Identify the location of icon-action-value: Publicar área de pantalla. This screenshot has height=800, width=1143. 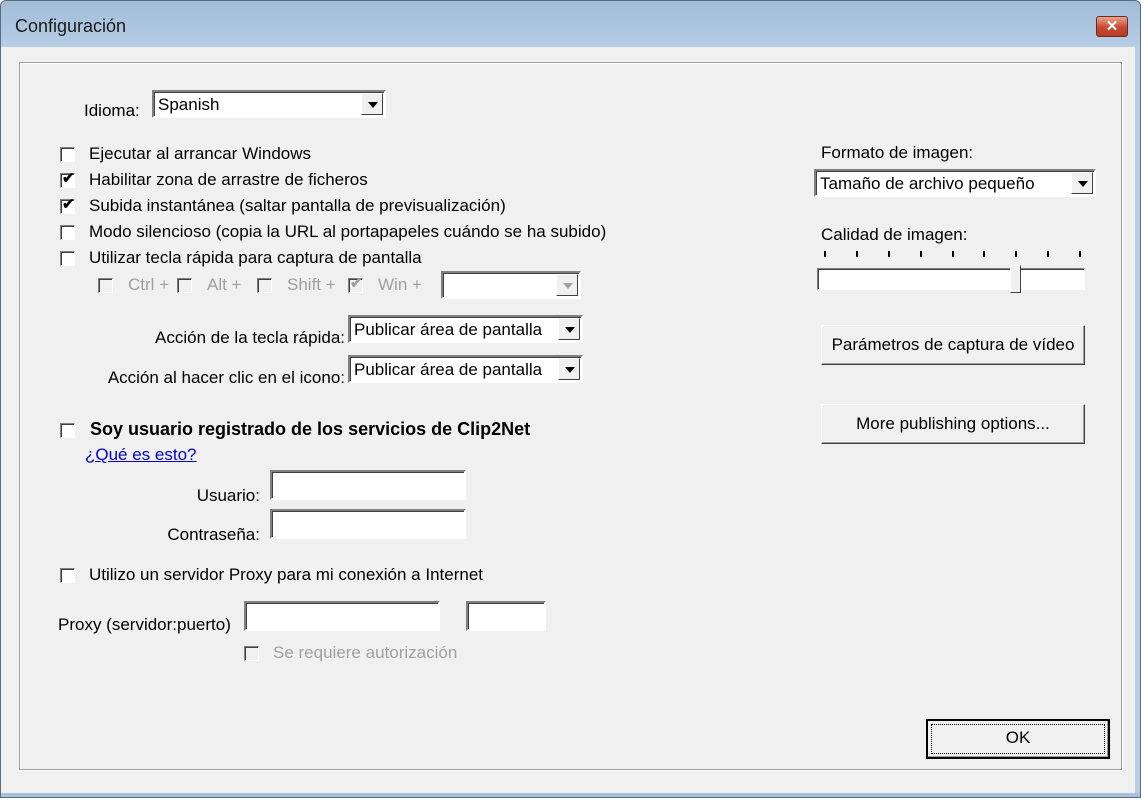
(448, 369).